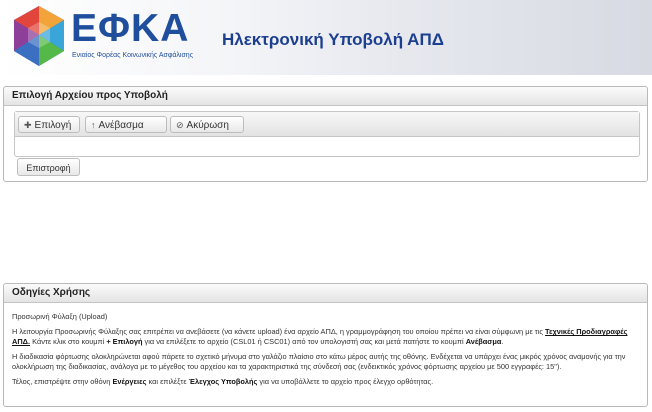  Describe the element at coordinates (483, 341) in the screenshot. I see `upload-keyword: Ανέβασμα` at that location.